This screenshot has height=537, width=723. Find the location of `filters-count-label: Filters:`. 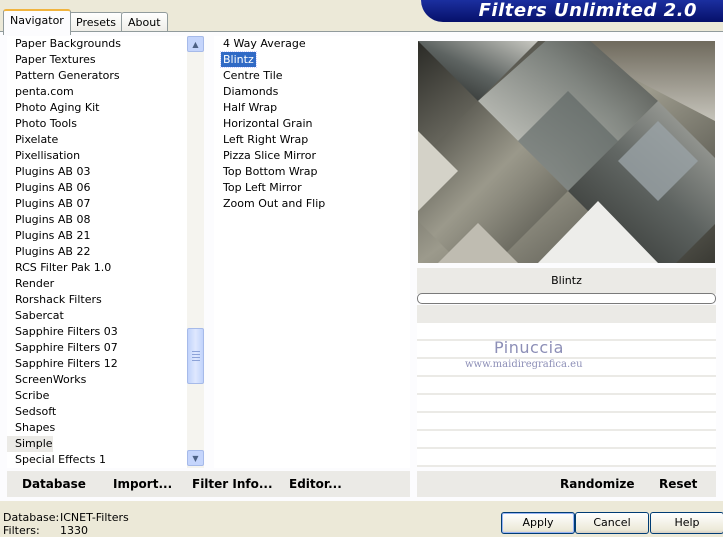

filters-count-label: Filters: is located at coordinates (21, 530).